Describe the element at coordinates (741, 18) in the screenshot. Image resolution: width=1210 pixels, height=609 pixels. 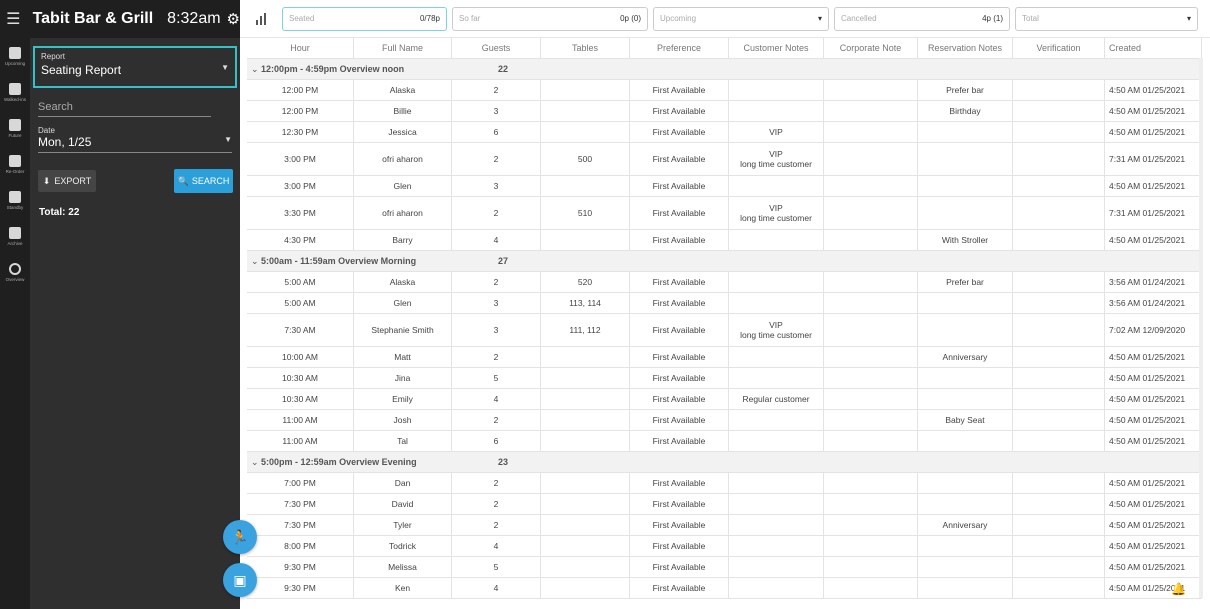
I see `upcoming-stat: Upcoming ▾` at that location.